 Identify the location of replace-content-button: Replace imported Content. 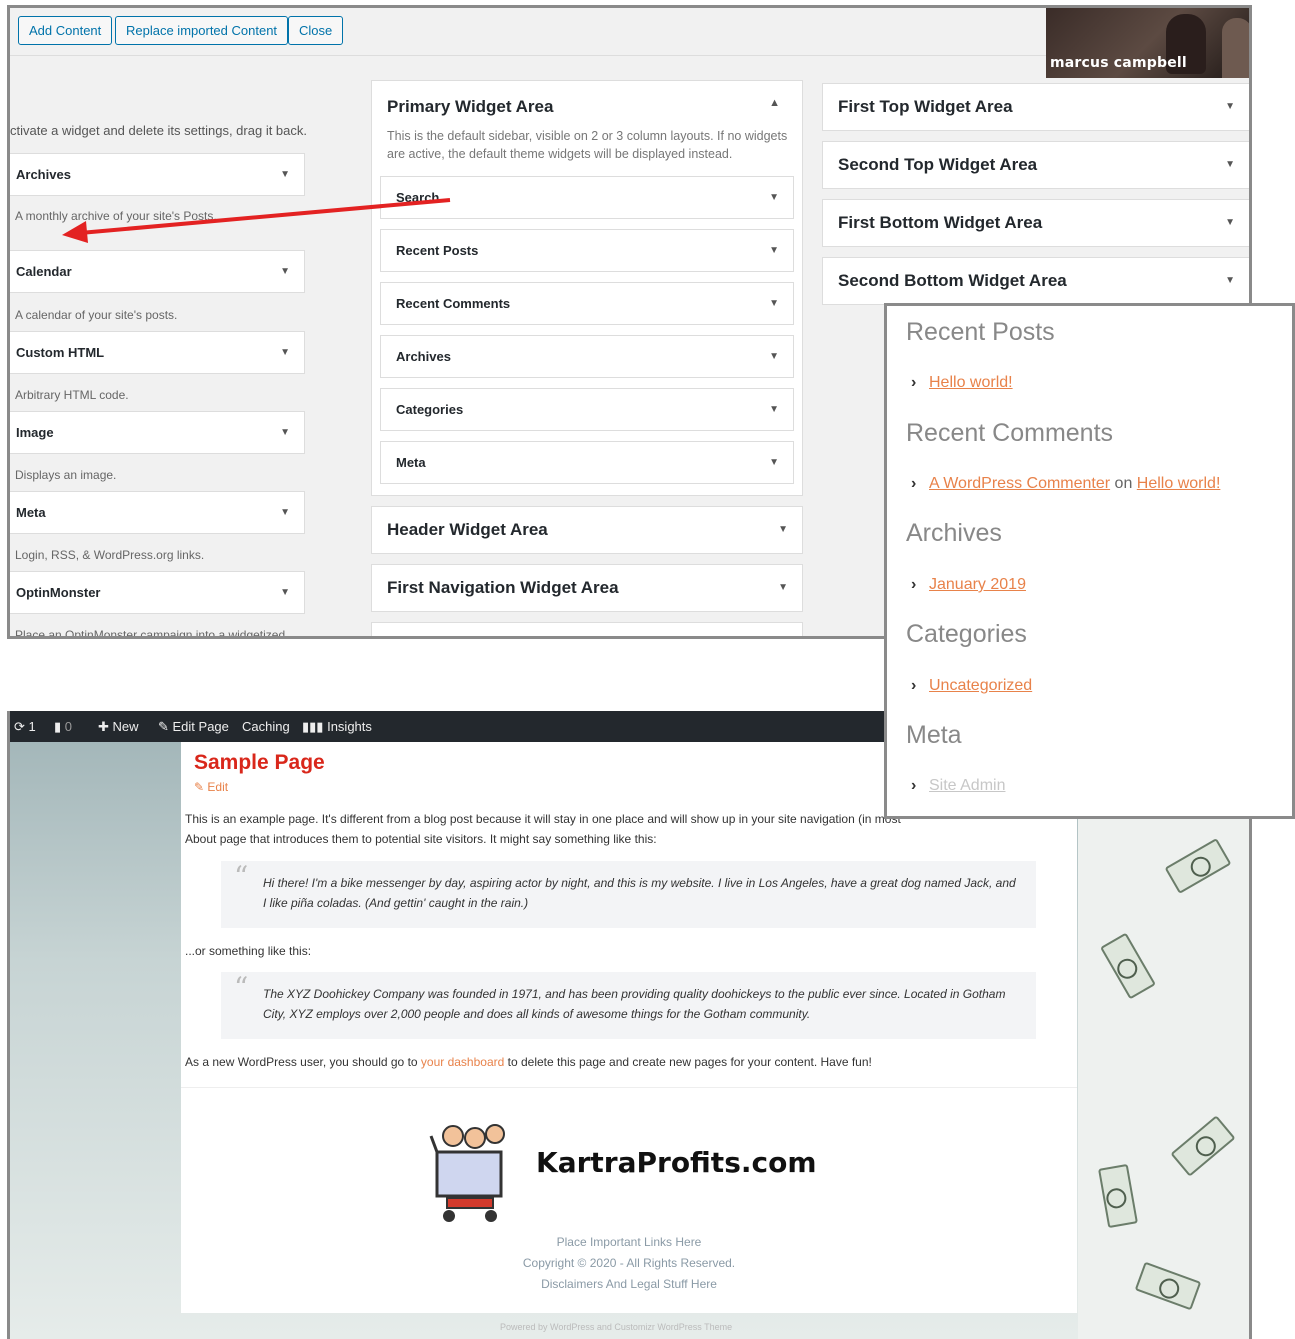
(202, 30).